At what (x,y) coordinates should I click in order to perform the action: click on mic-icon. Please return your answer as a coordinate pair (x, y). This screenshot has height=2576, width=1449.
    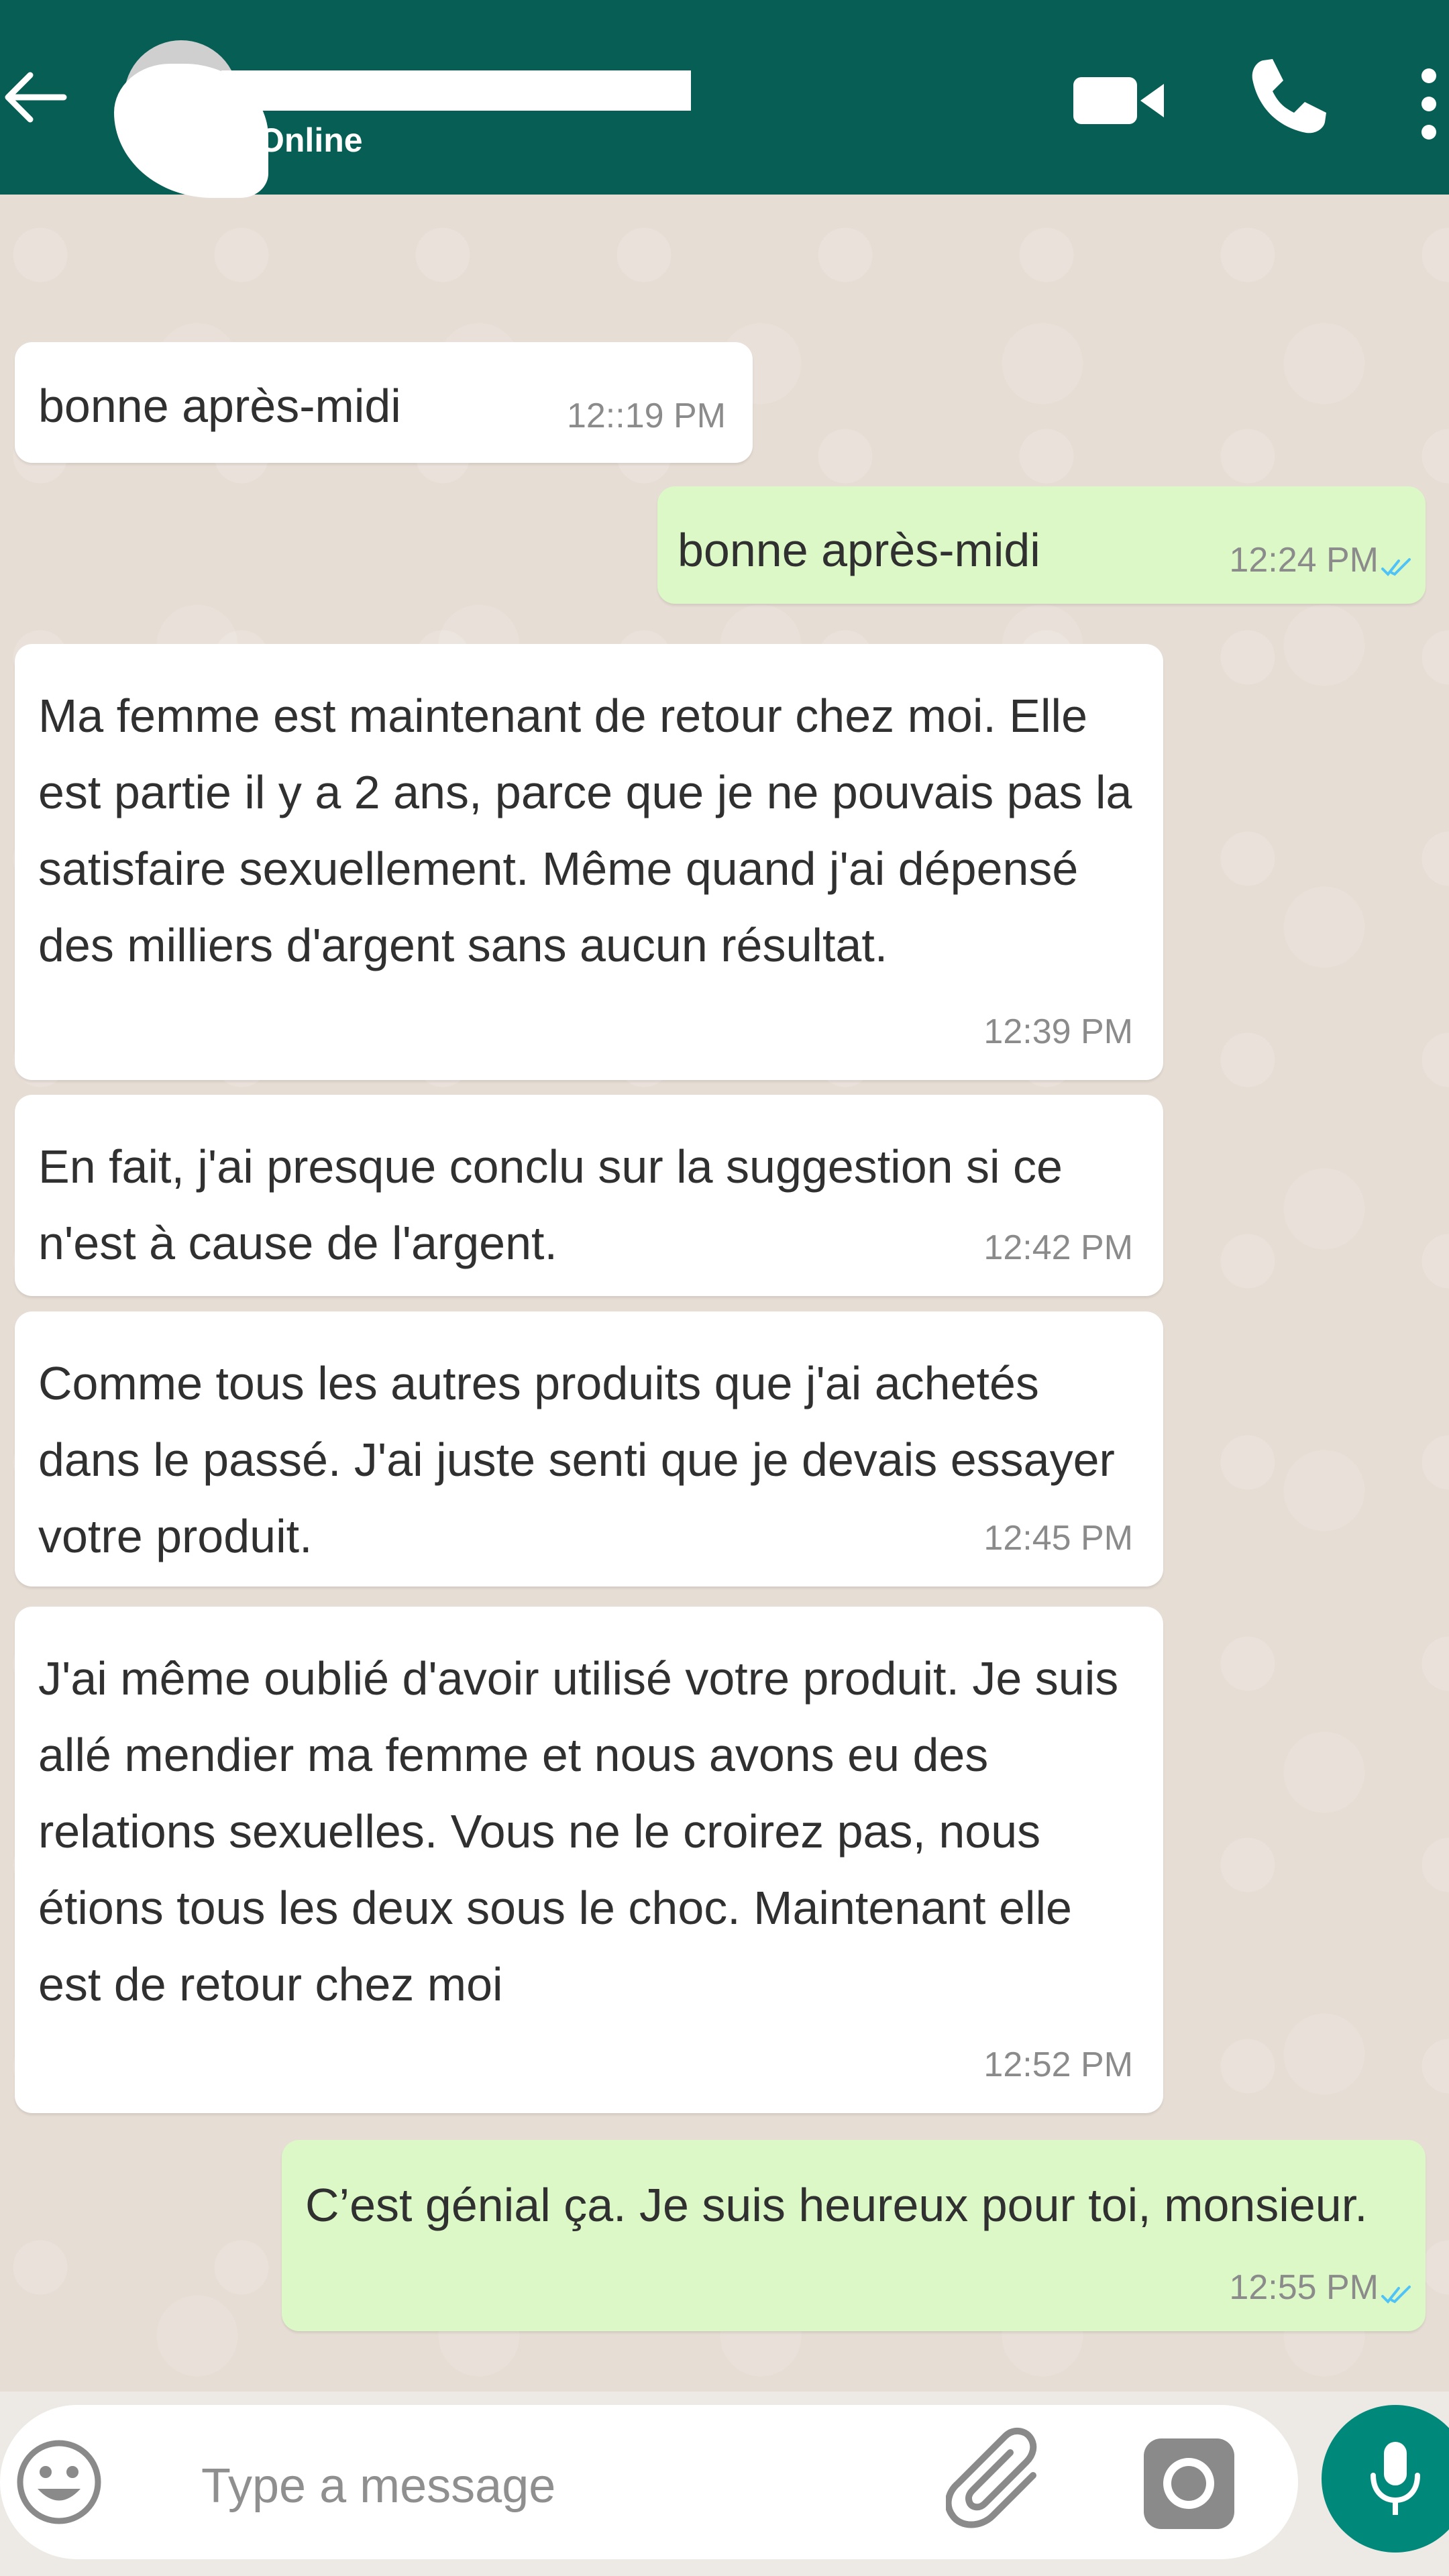
    Looking at the image, I should click on (1395, 2478).